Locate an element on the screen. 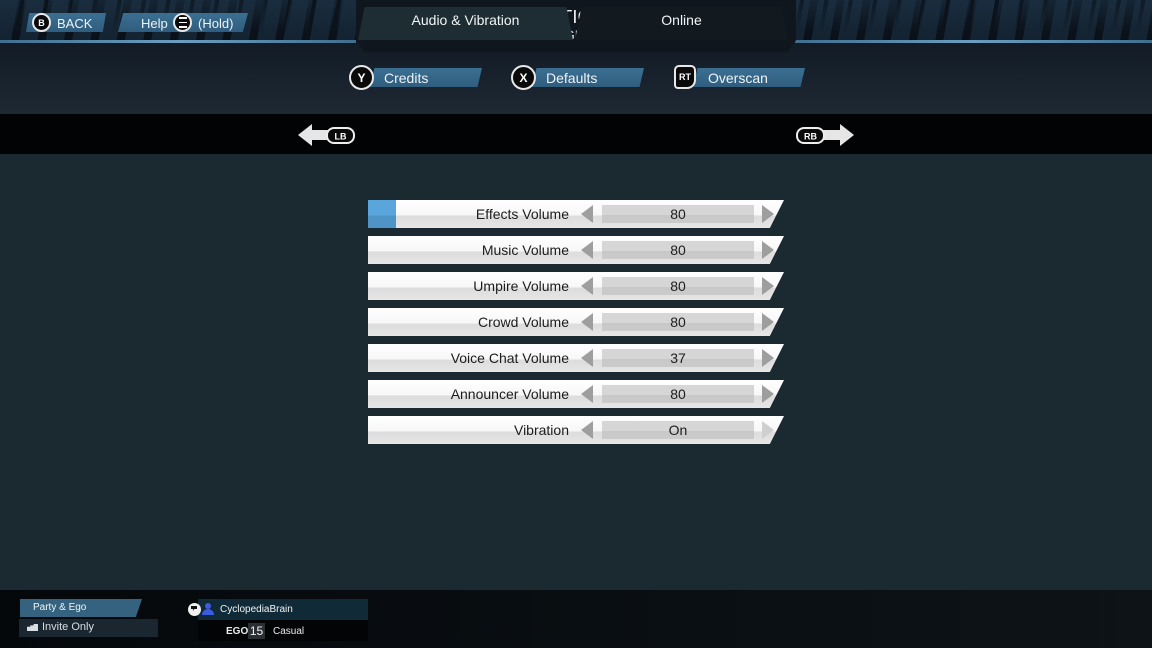  ego-value: 15 is located at coordinates (256, 631).